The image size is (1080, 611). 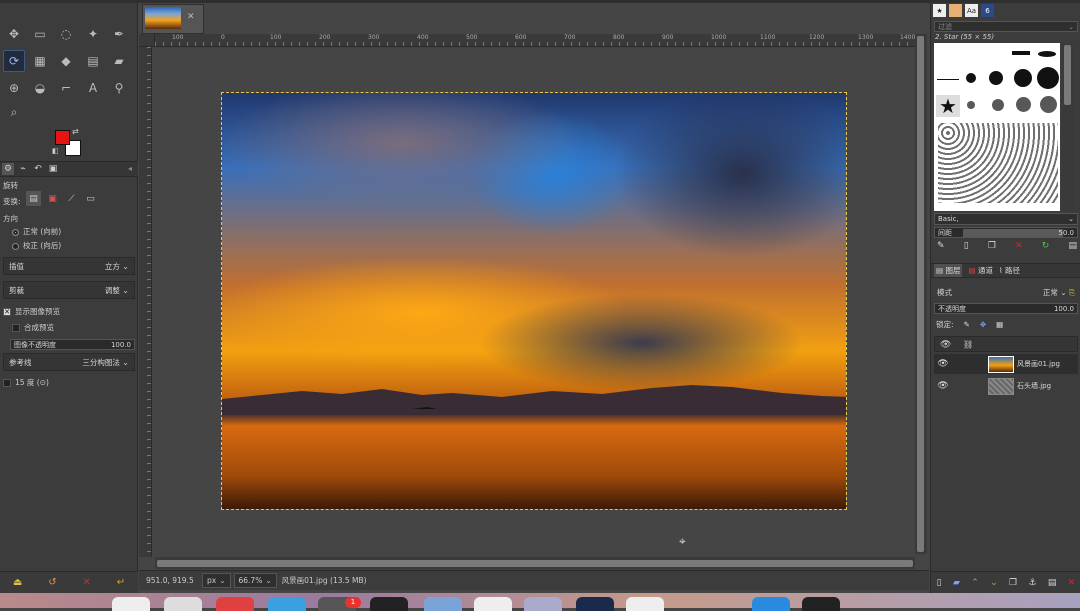 I want to click on clipping-select: 剪裁 调整 ⌄, so click(x=69, y=290).